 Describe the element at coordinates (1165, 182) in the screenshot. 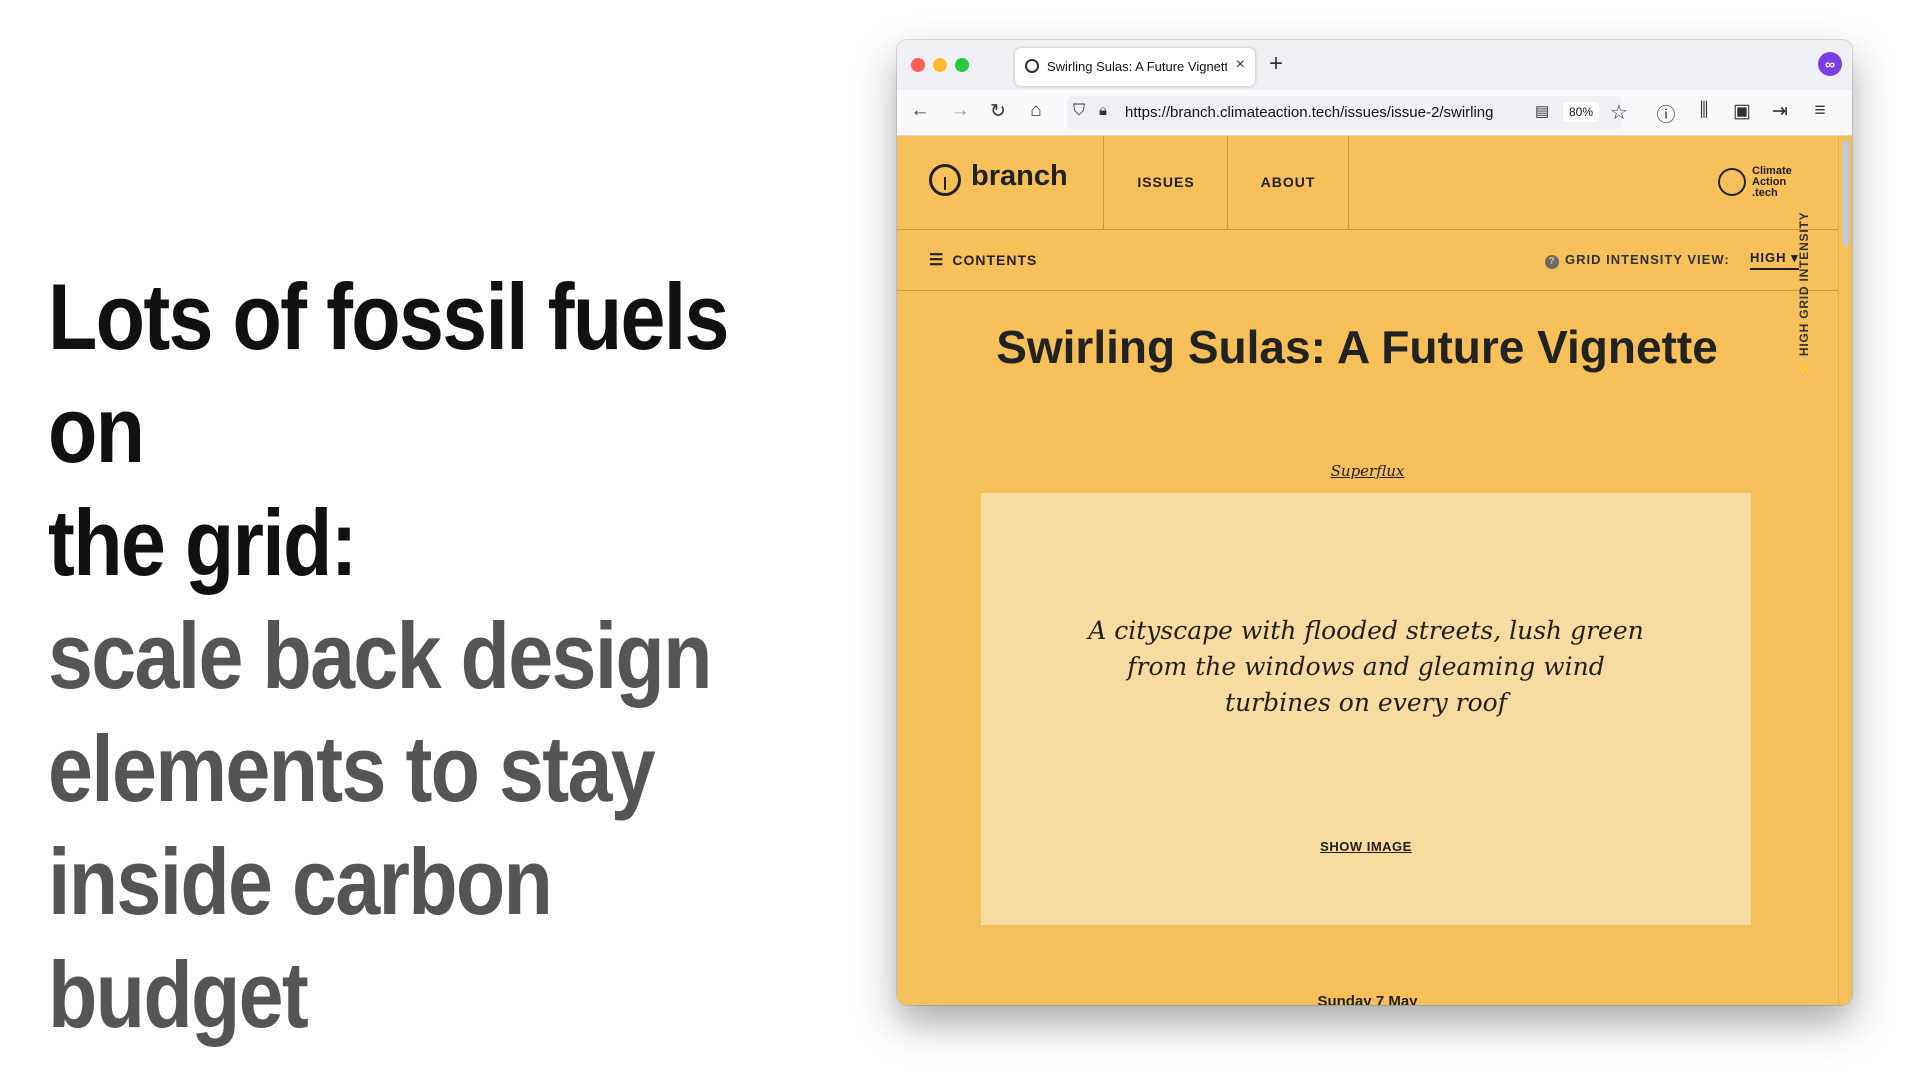

I see `nav-issues: ISSUES` at that location.